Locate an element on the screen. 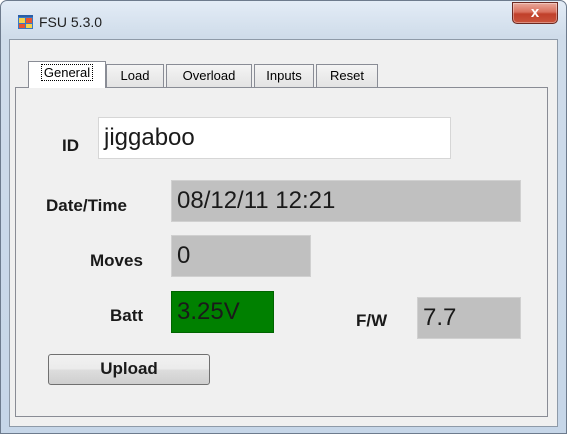 The width and height of the screenshot is (569, 436). upload-button: Upload is located at coordinates (129, 369).